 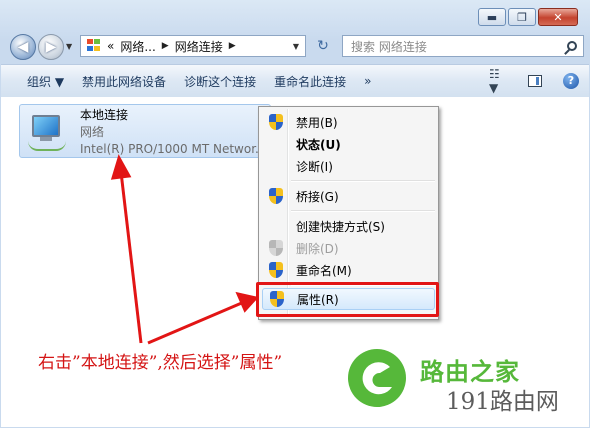 What do you see at coordinates (121, 167) in the screenshot?
I see `arrow-head-up-icon` at bounding box center [121, 167].